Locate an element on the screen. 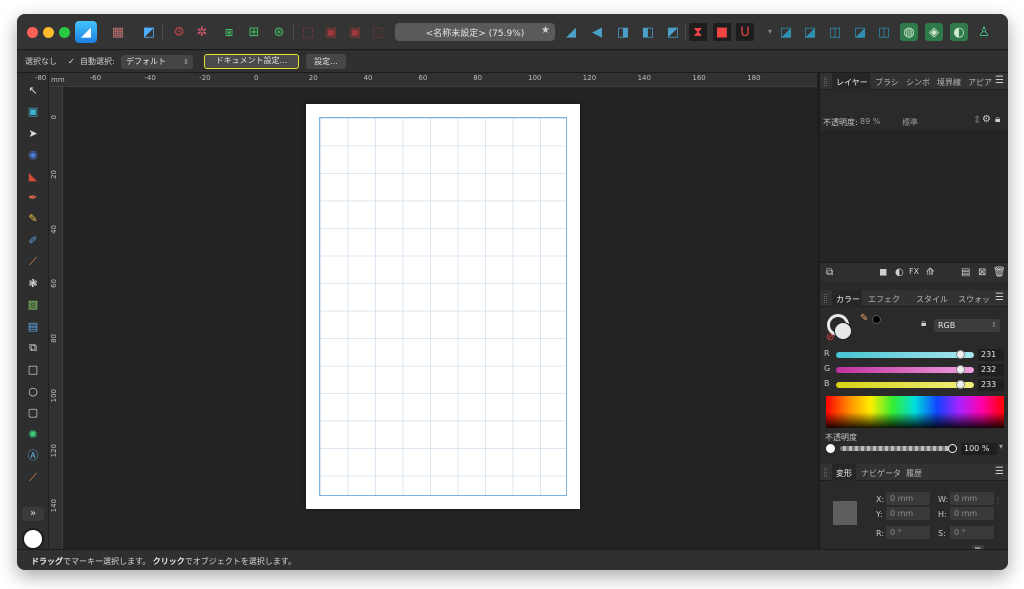 The image size is (1024, 589). deselect-button: 選択なし is located at coordinates (41, 61).